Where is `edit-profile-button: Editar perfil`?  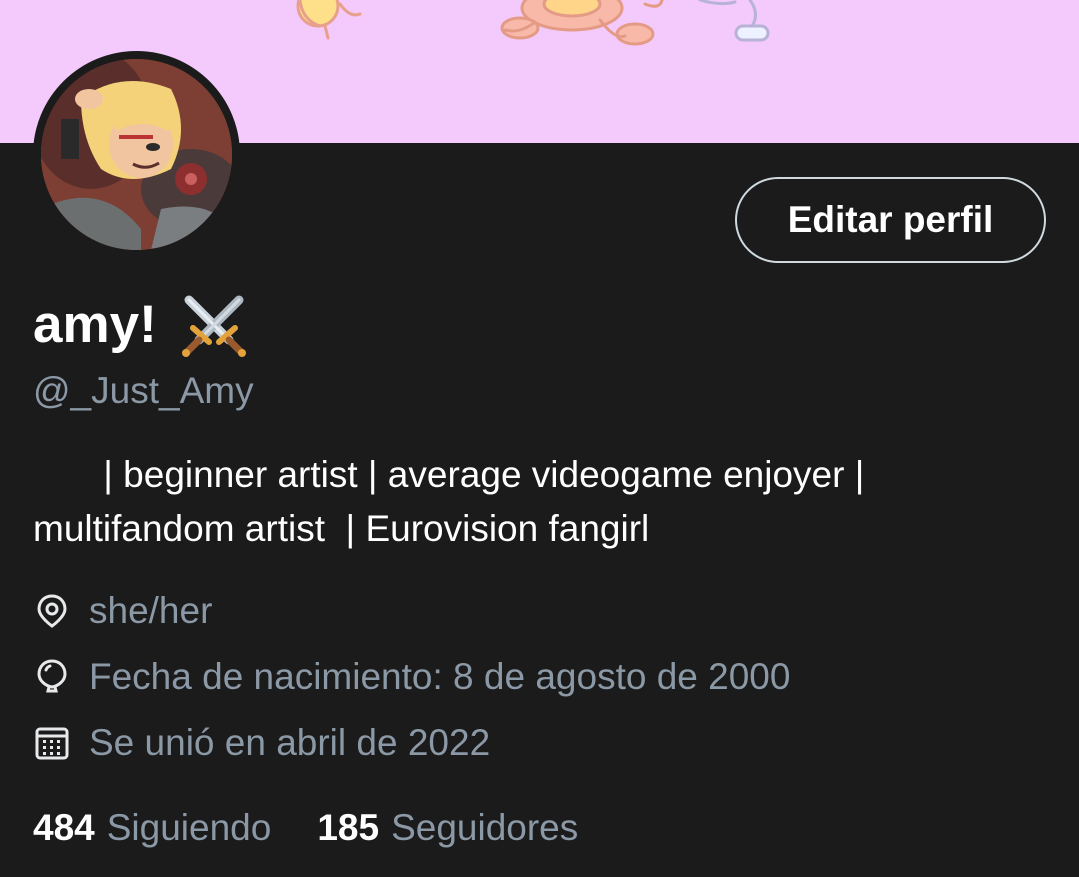 edit-profile-button: Editar perfil is located at coordinates (890, 220).